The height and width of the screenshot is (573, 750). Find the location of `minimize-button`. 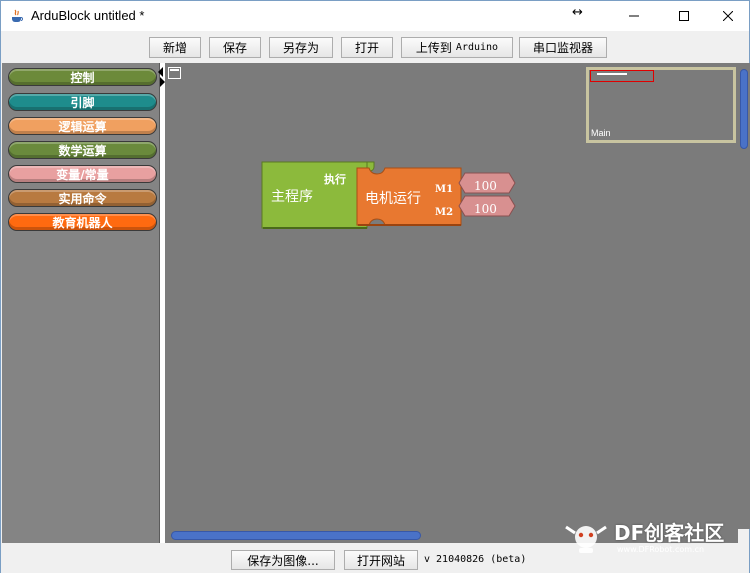

minimize-button is located at coordinates (634, 16).